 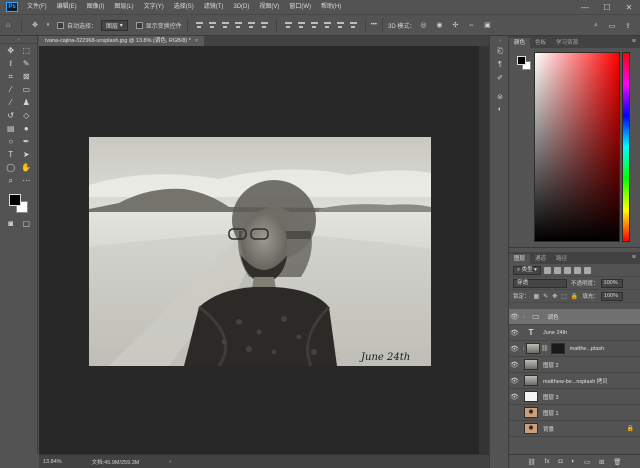 What do you see at coordinates (611, 296) in the screenshot?
I see `fill-field: 100%` at bounding box center [611, 296].